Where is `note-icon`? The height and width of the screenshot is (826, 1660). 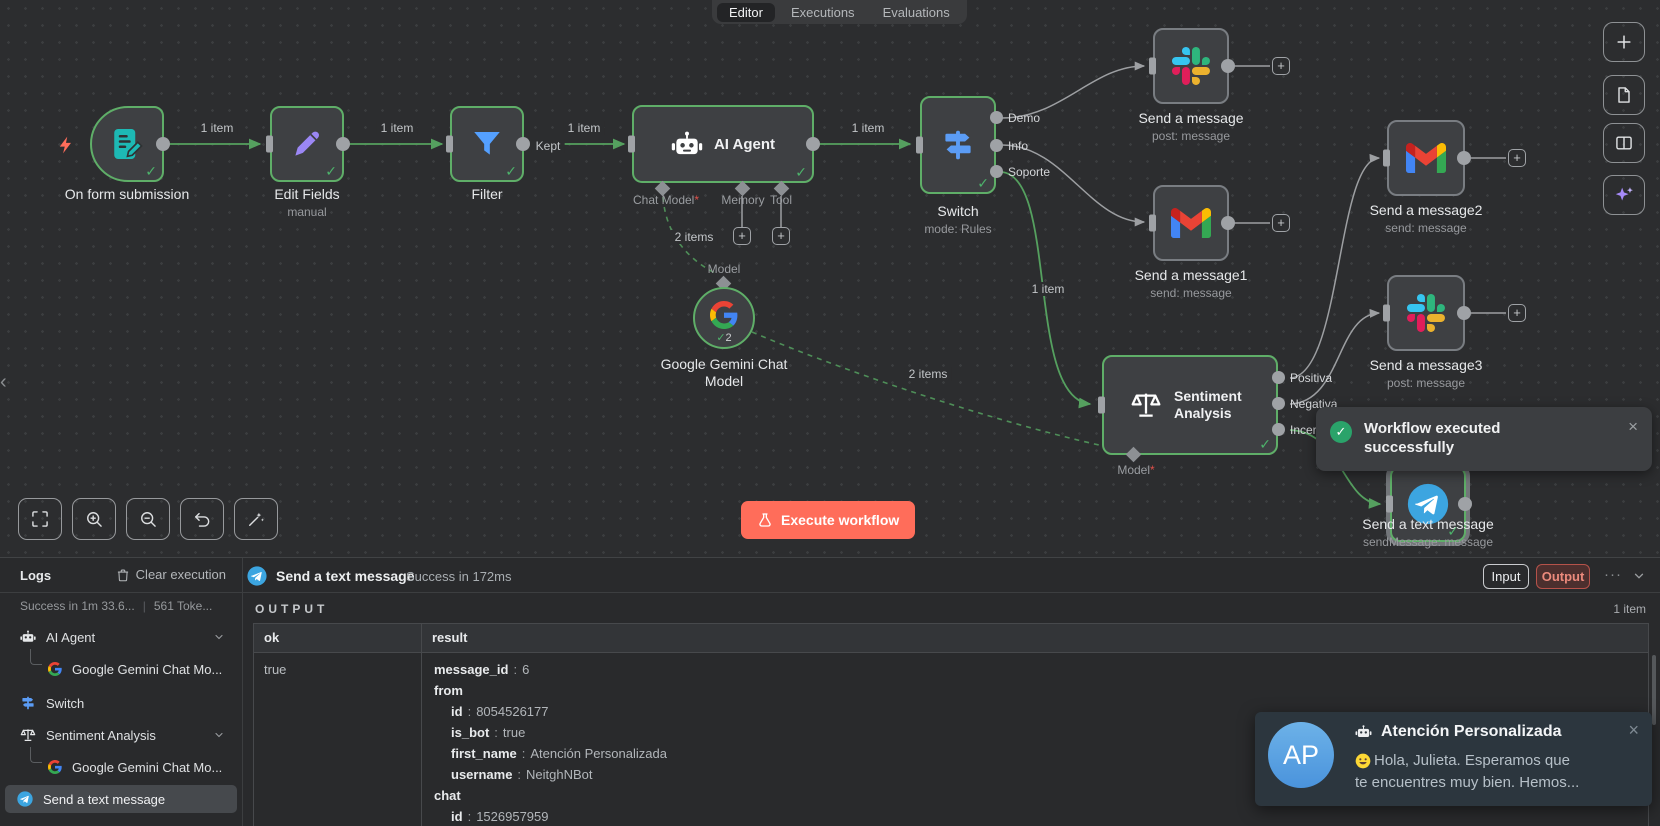 note-icon is located at coordinates (1624, 95).